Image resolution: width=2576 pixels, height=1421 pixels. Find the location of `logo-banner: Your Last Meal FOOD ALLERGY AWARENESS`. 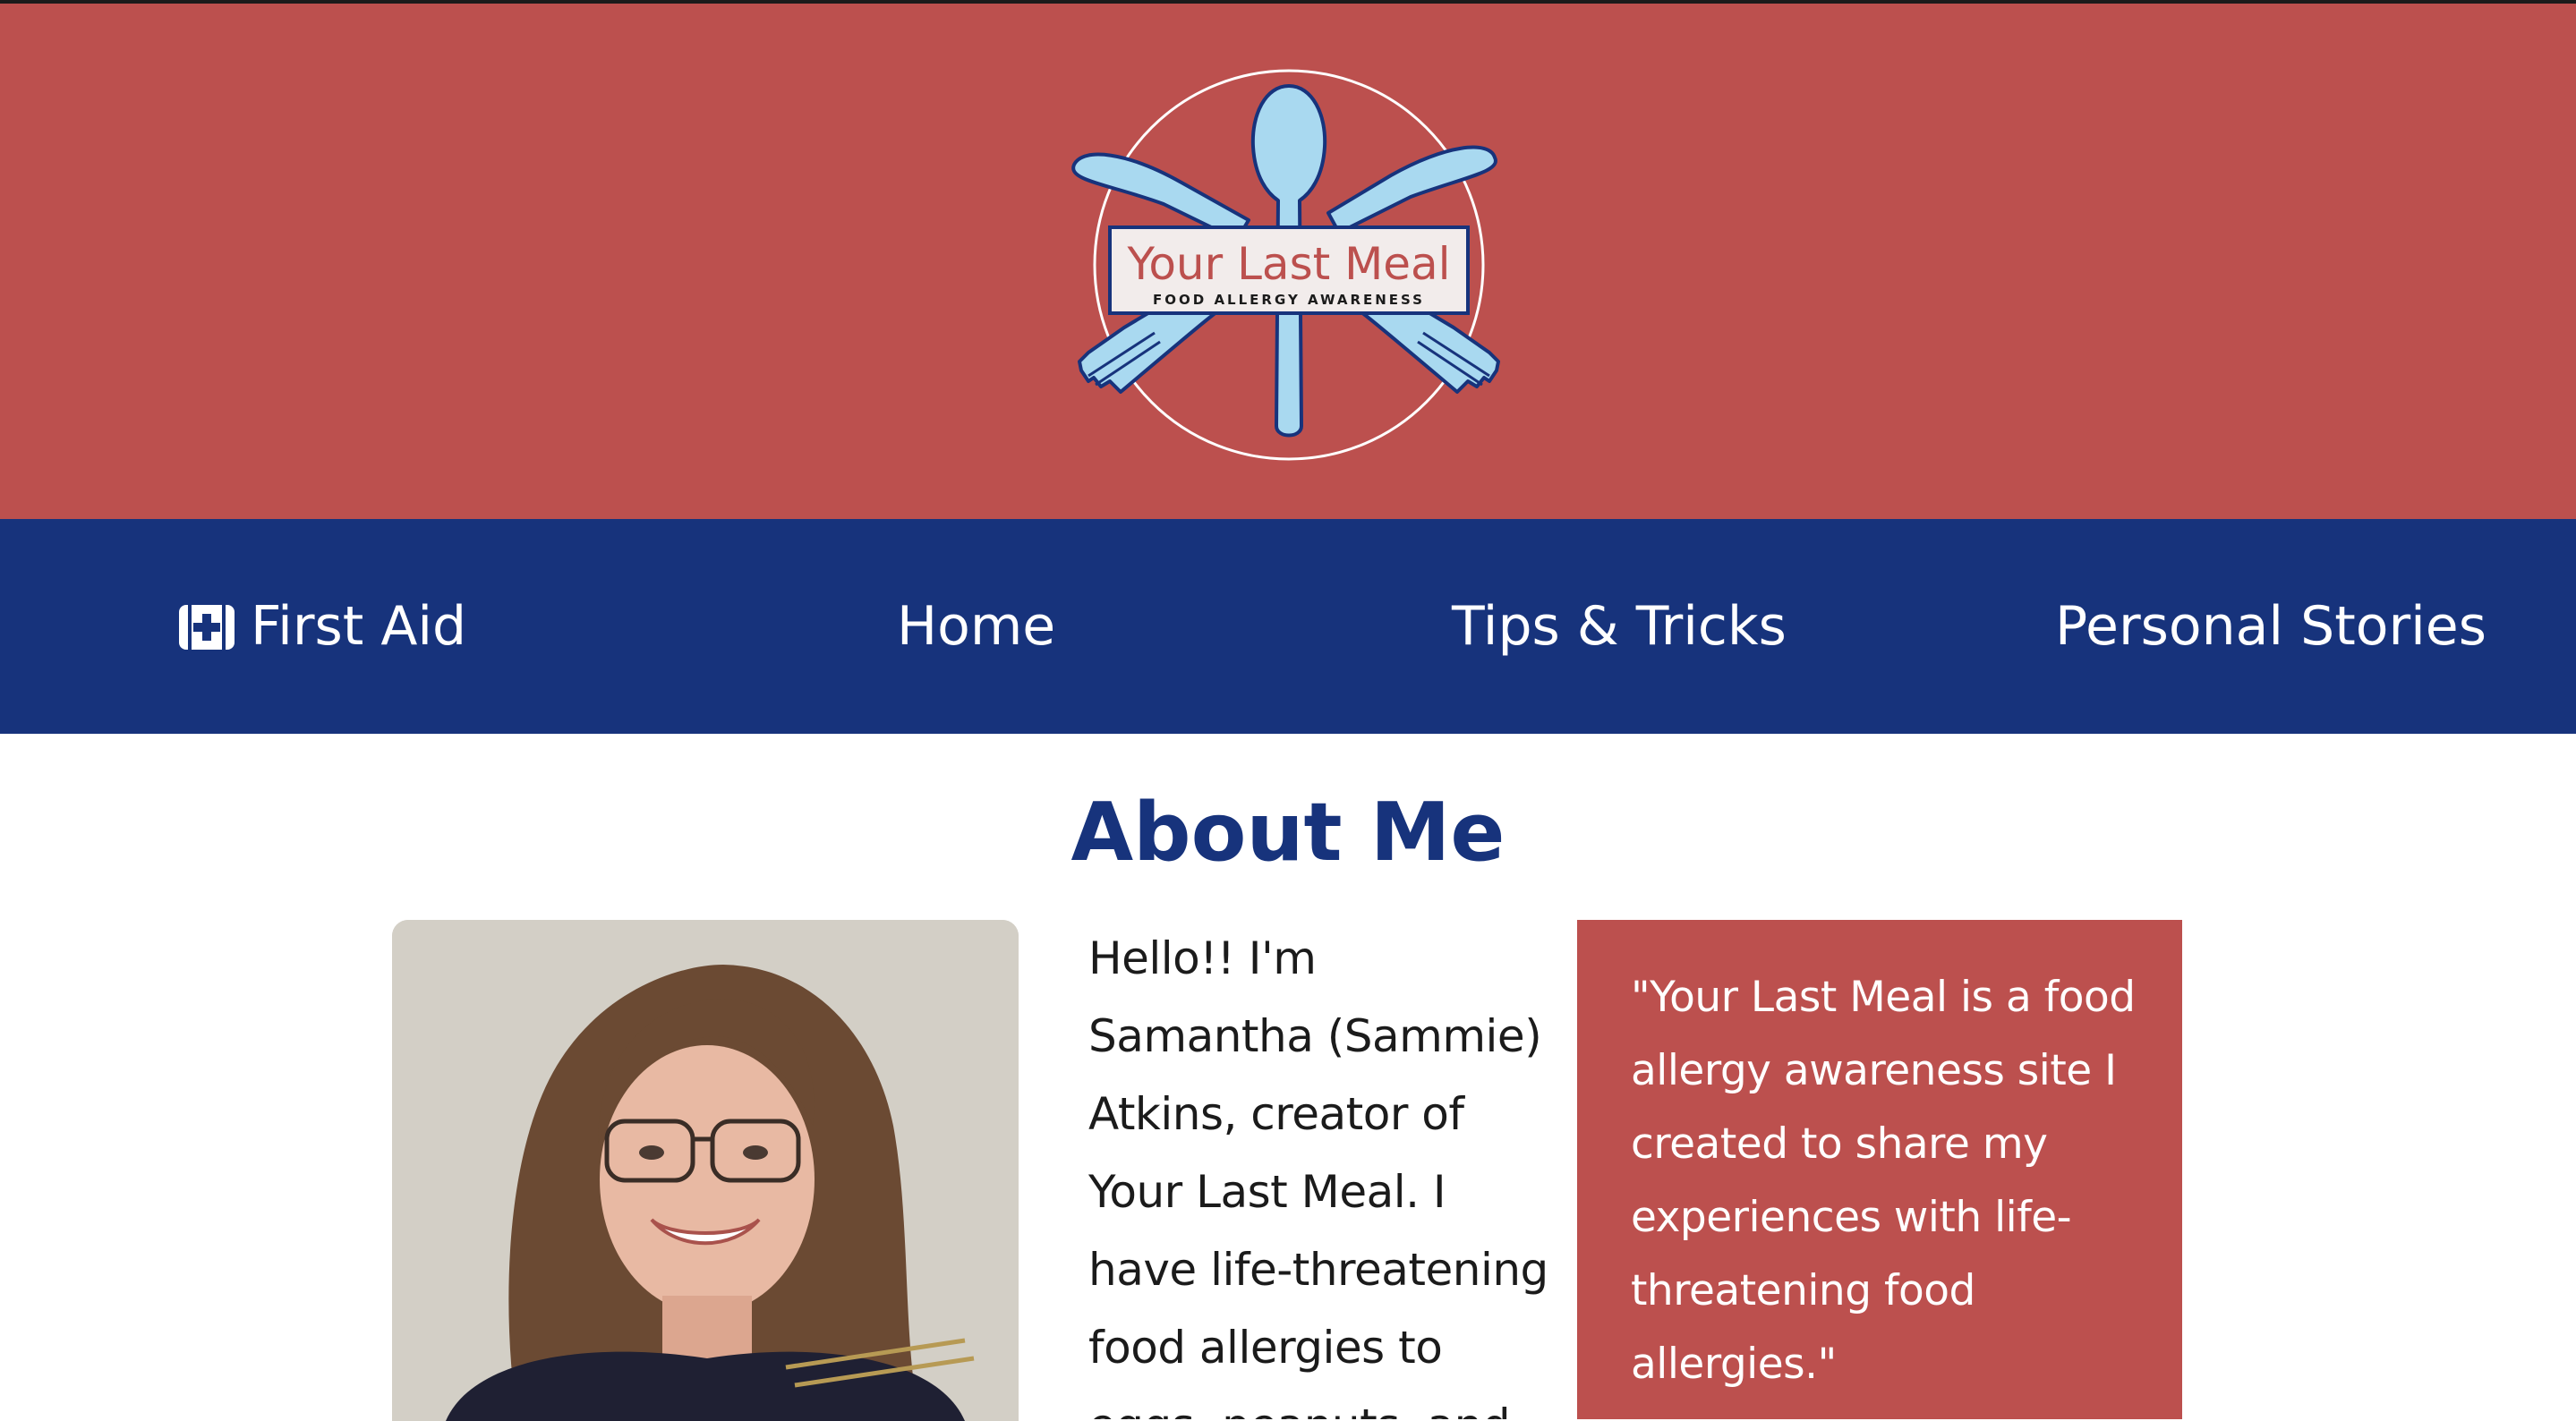

logo-banner: Your Last Meal FOOD ALLERGY AWARENESS is located at coordinates (1289, 270).